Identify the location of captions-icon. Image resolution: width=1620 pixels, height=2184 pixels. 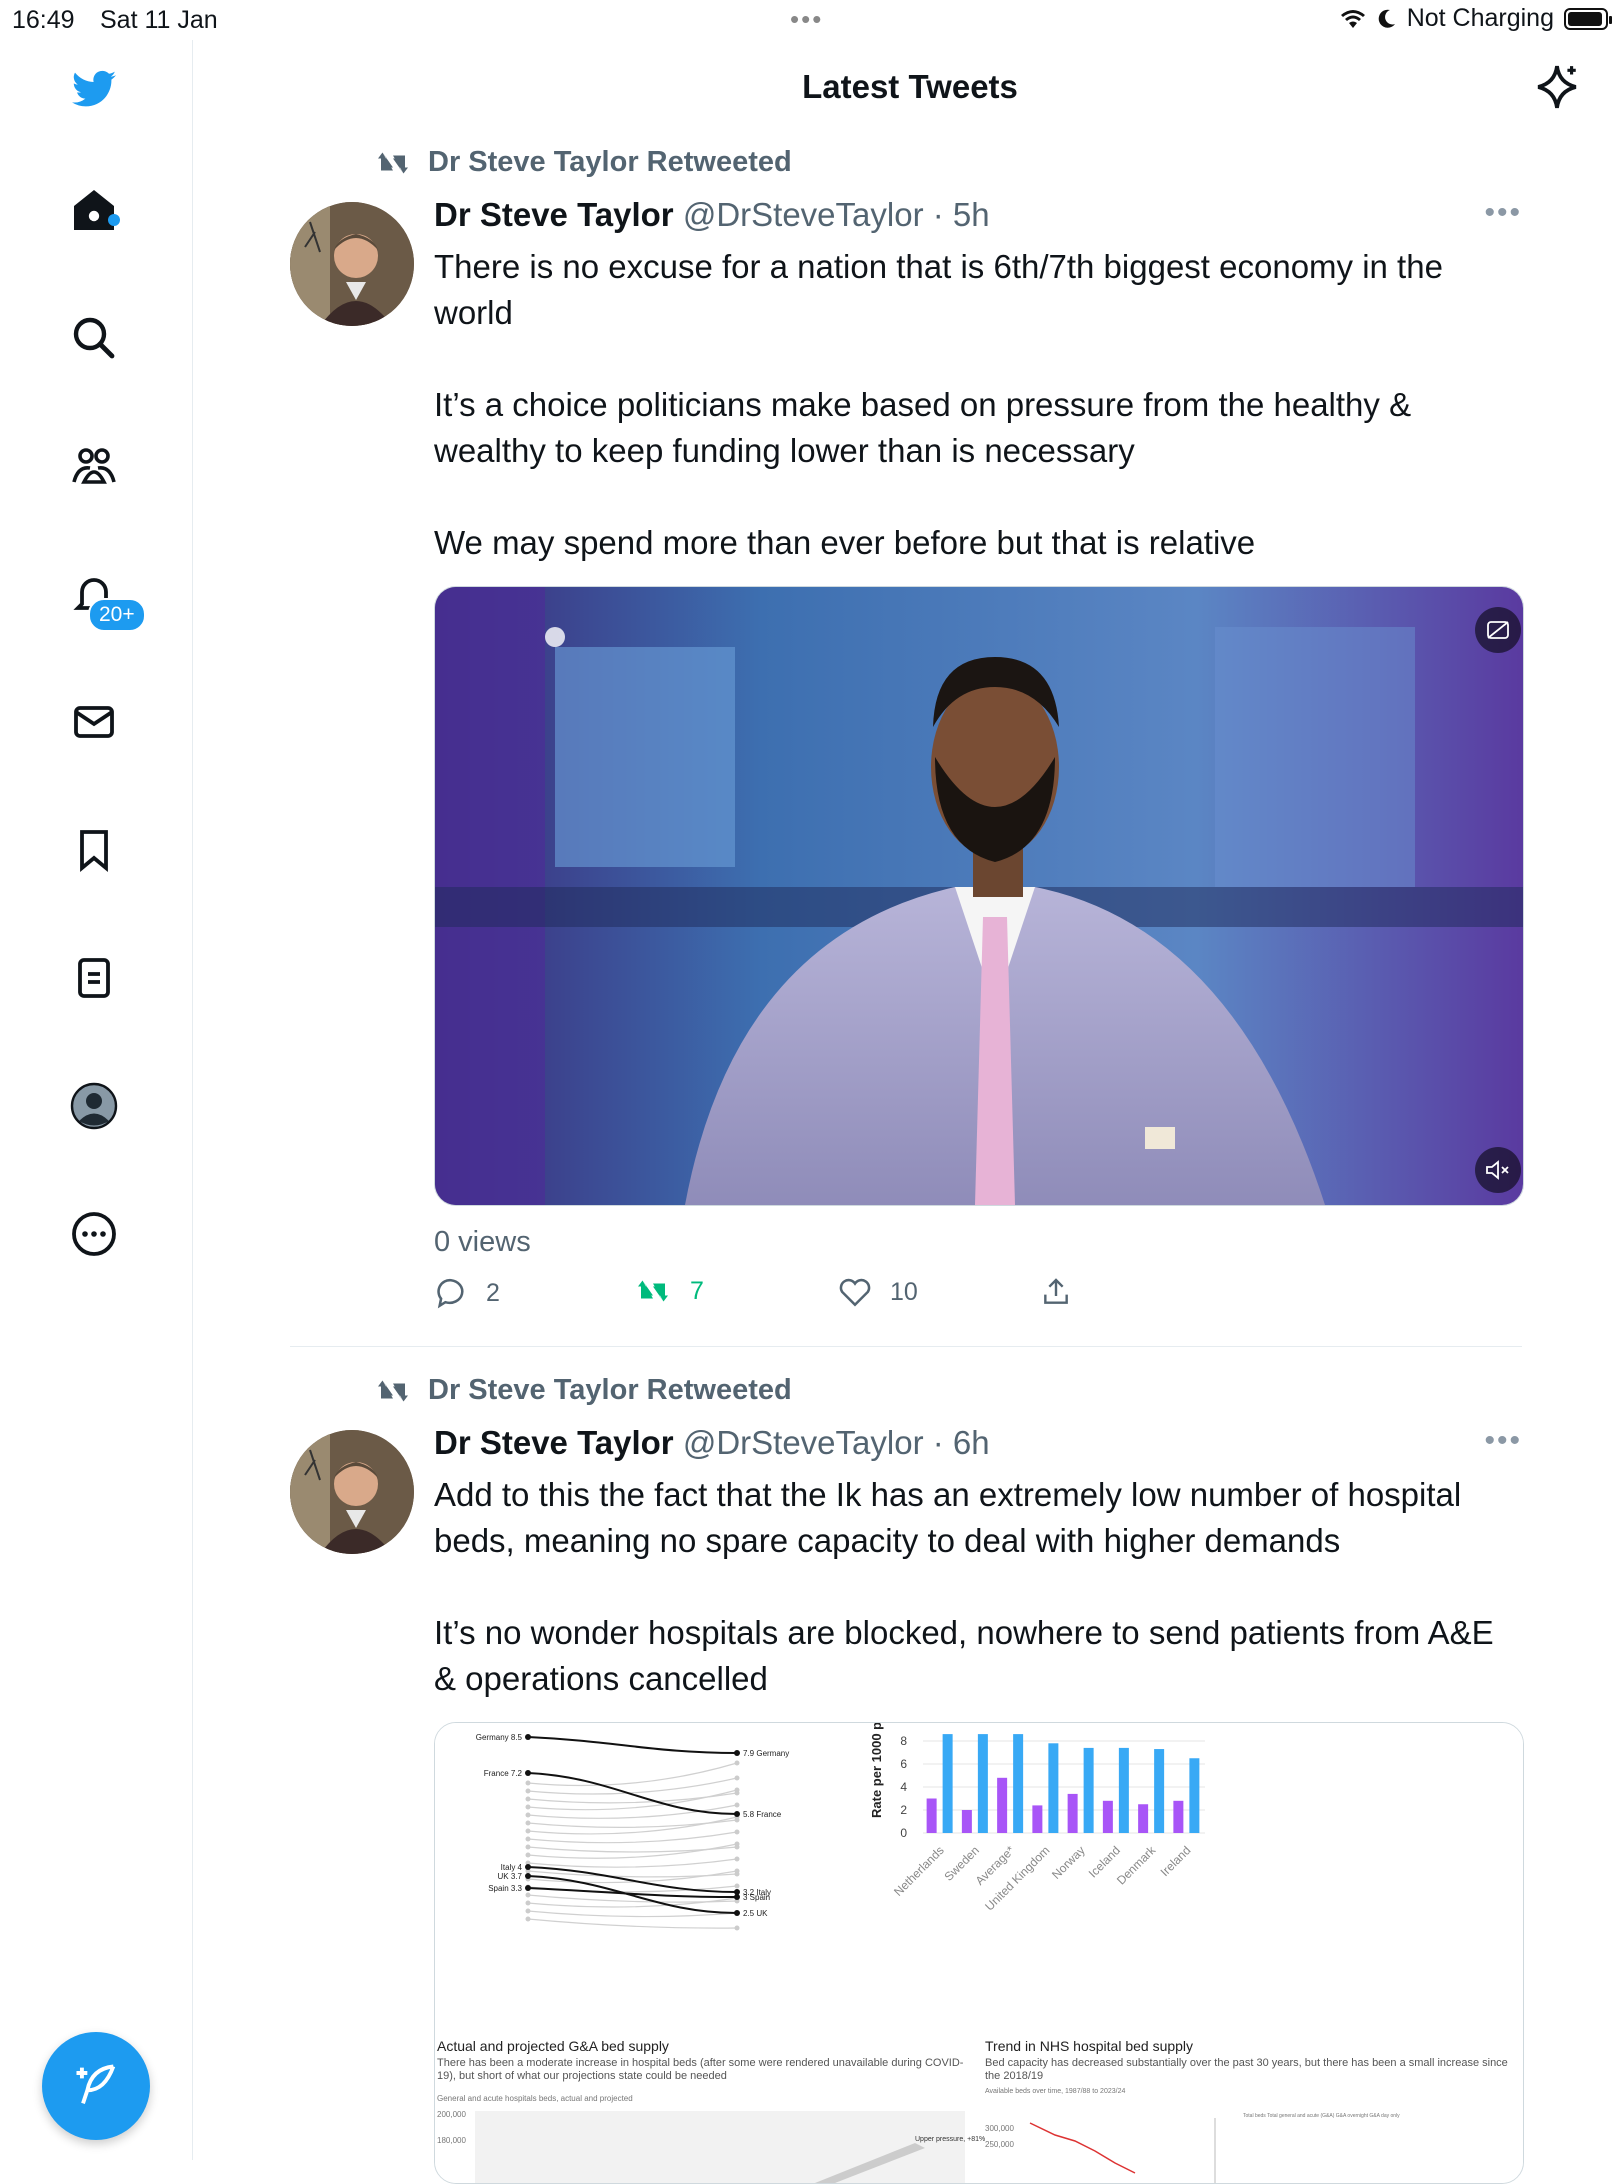
(1498, 630).